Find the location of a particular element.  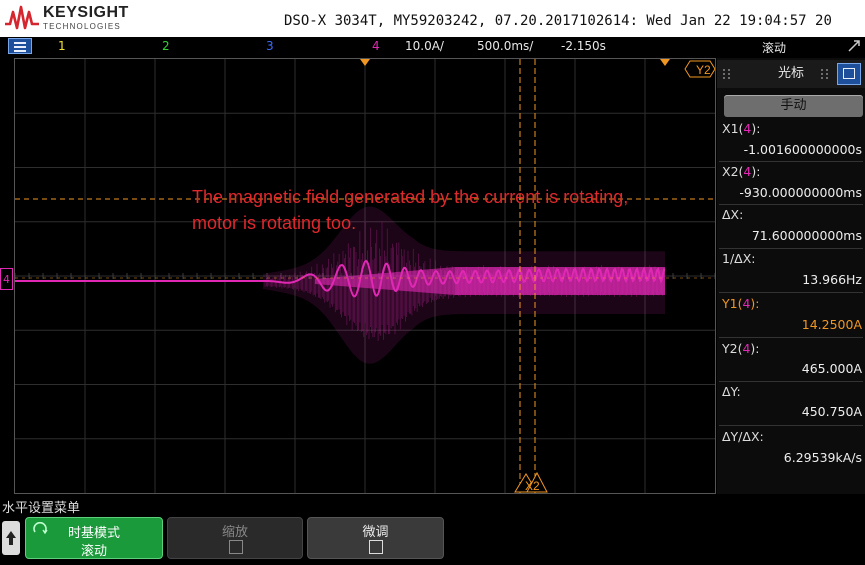

inverse-delta-x-label: 1/ΔX: is located at coordinates (739, 258).